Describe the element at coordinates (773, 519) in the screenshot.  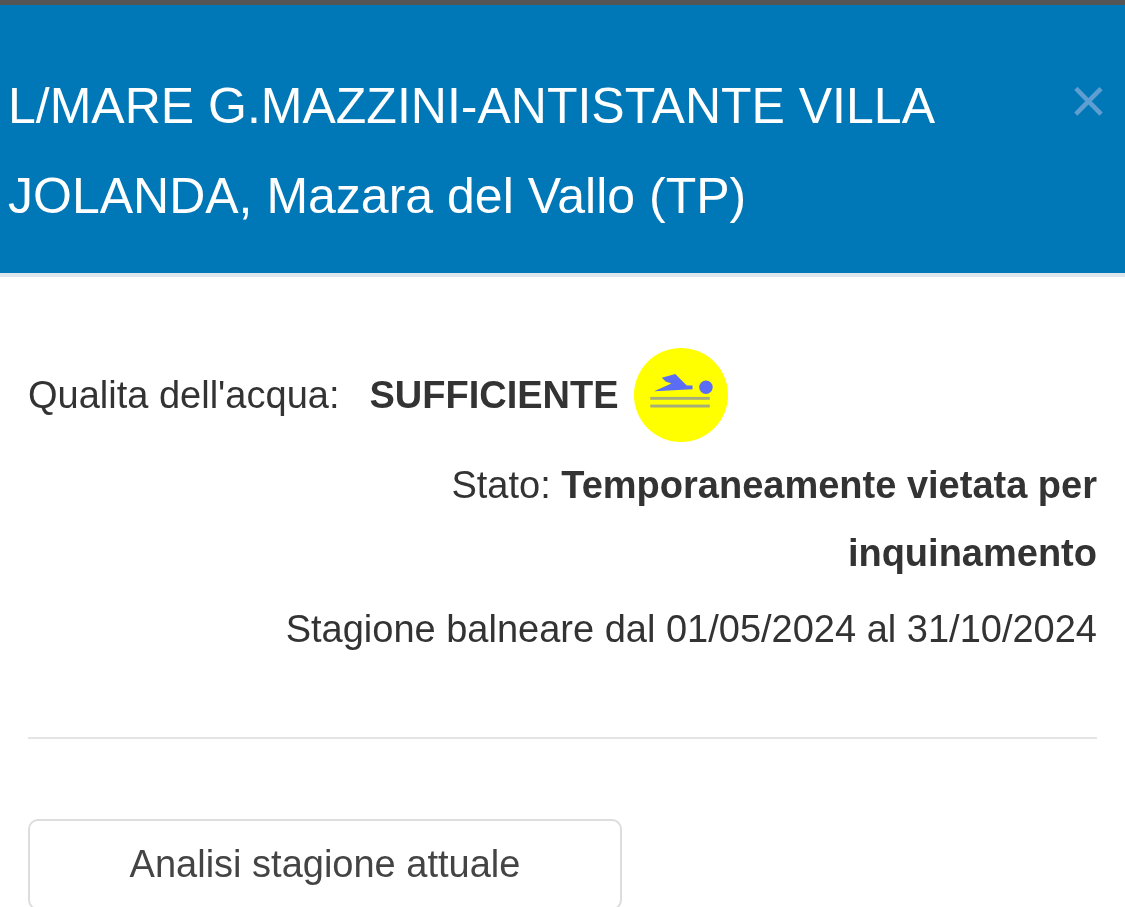
I see `status-text: Stato: Temporaneamente vietata per inquinamento` at that location.